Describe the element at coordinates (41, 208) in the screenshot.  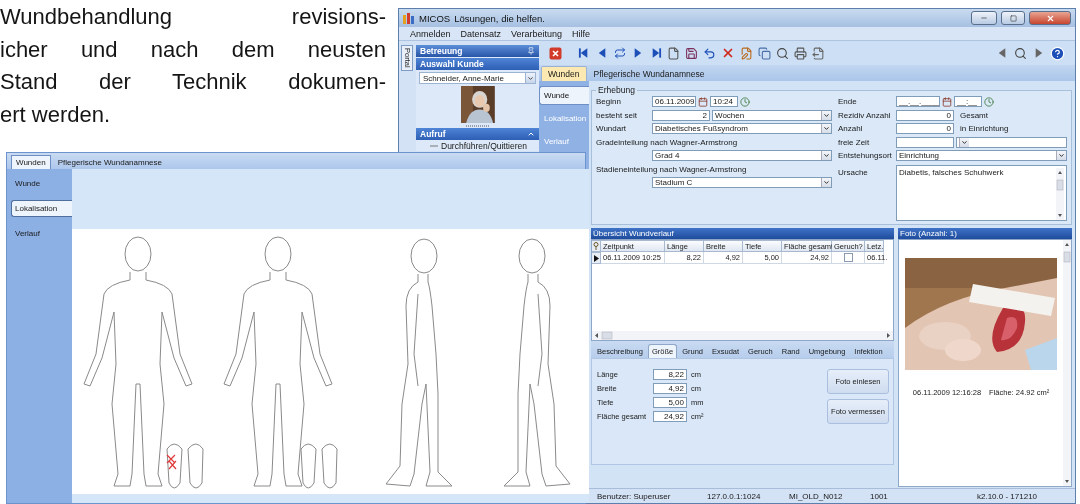
I see `side-tab: Lokalisation` at that location.